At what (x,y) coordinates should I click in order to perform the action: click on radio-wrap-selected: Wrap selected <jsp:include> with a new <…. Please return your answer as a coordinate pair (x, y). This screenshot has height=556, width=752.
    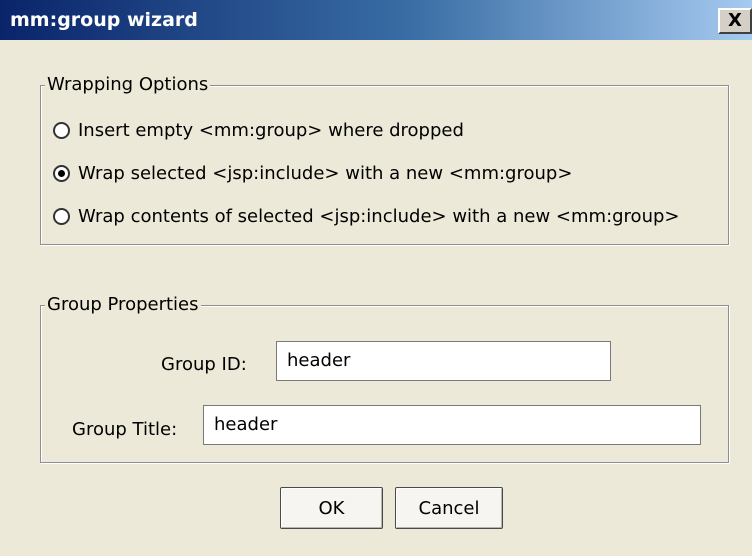
    Looking at the image, I should click on (312, 173).